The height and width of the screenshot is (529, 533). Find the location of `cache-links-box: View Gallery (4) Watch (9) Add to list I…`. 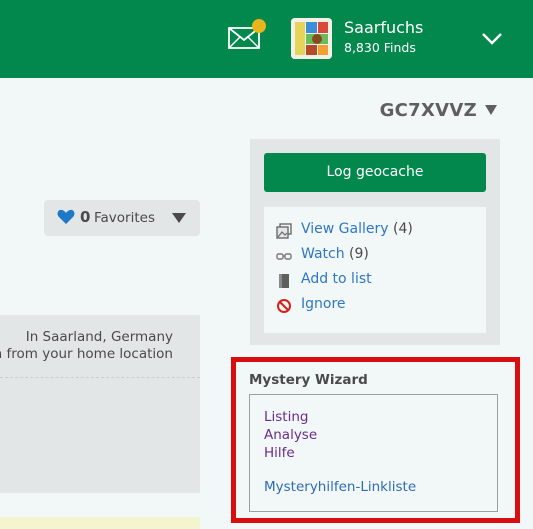

cache-links-box: View Gallery (4) Watch (9) Add to list I… is located at coordinates (375, 270).